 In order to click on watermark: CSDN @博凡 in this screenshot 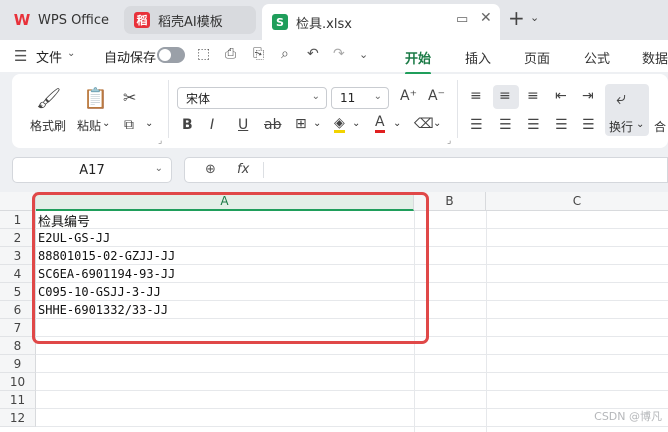, I will do `click(628, 416)`.